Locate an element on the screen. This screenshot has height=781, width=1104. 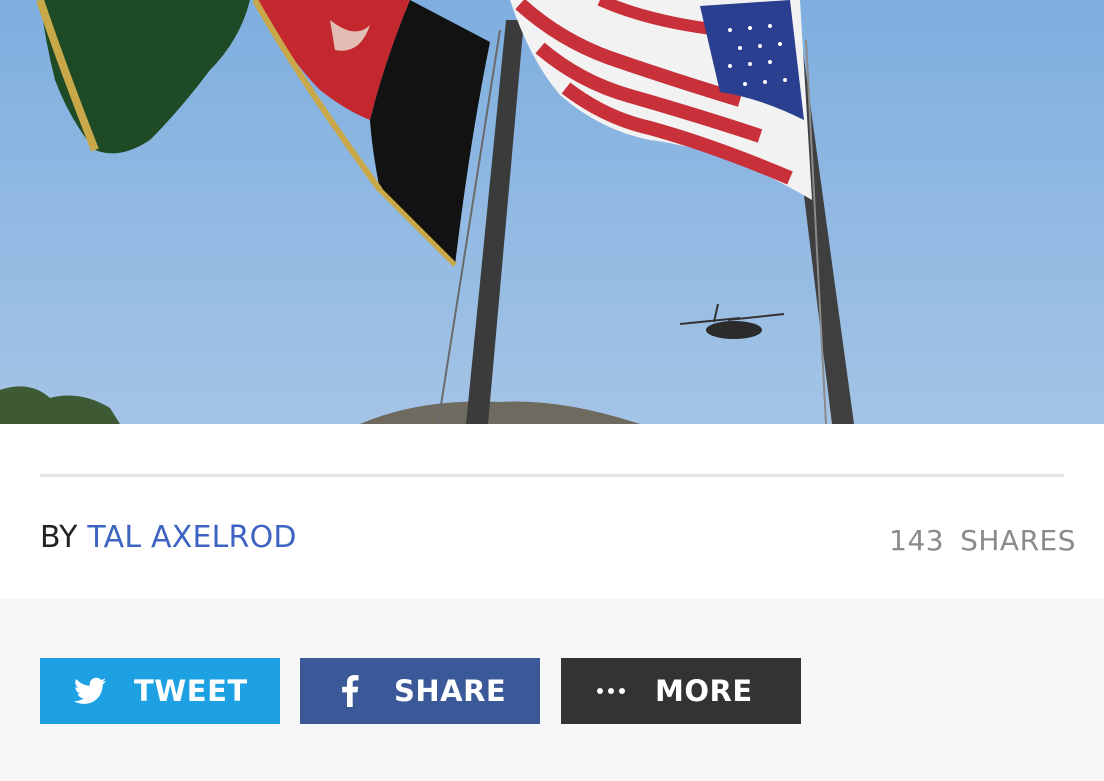
facebook-share-button: SHARE is located at coordinates (420, 691).